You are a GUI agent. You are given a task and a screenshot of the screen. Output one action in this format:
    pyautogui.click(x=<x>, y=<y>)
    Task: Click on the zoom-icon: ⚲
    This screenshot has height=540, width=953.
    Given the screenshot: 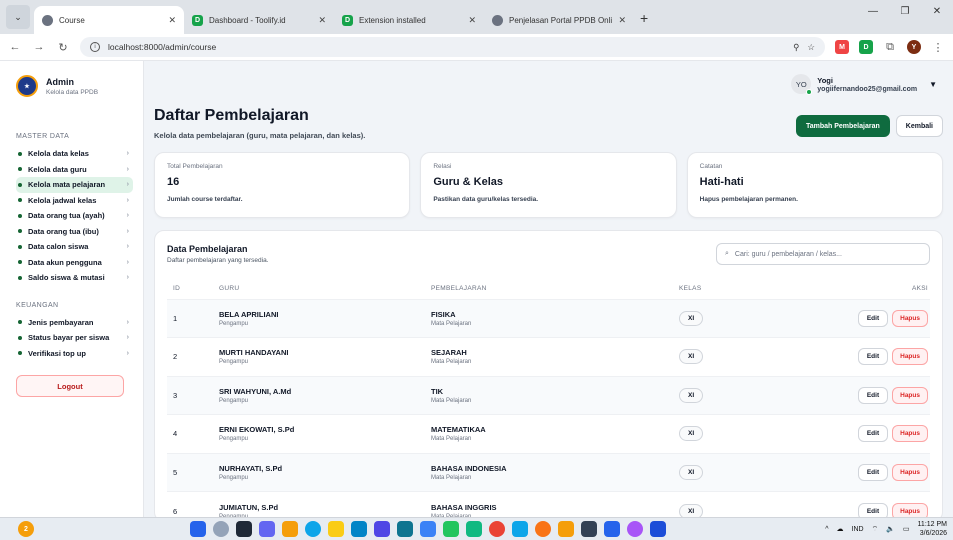 What is the action you would take?
    pyautogui.click(x=796, y=47)
    